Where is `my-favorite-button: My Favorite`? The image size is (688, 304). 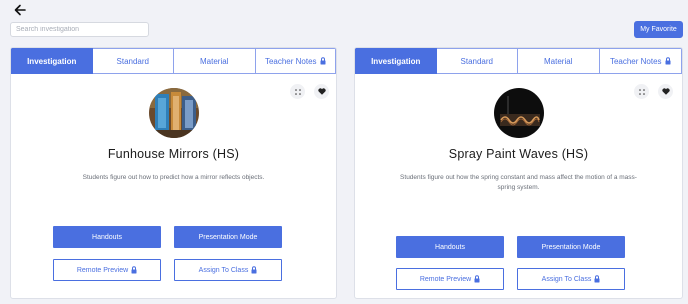 my-favorite-button: My Favorite is located at coordinates (658, 29).